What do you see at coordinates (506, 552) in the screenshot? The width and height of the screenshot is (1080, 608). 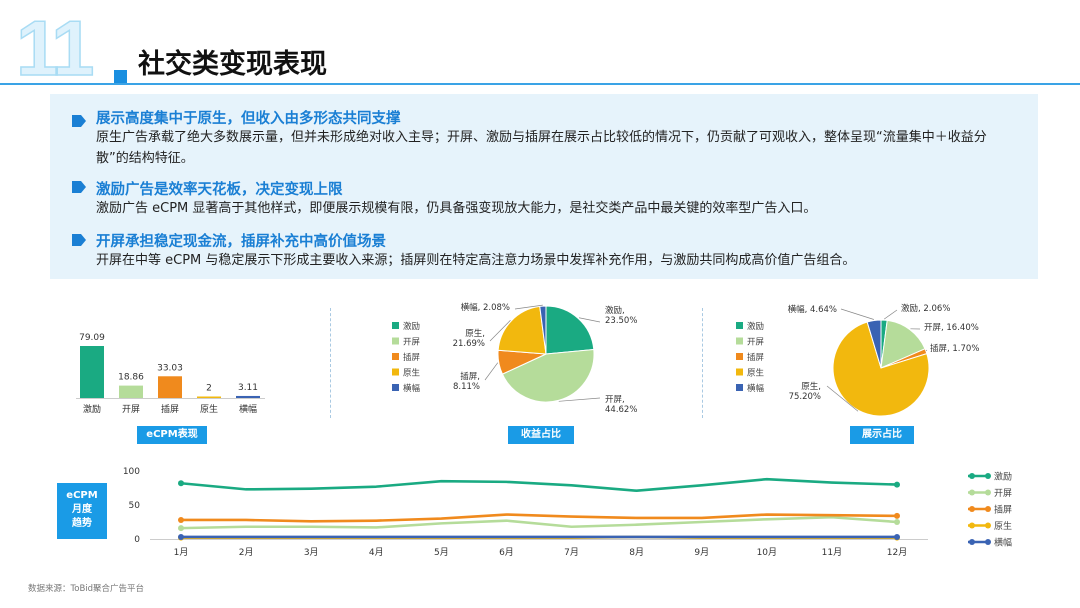 I see `x-tick-label: 6月` at bounding box center [506, 552].